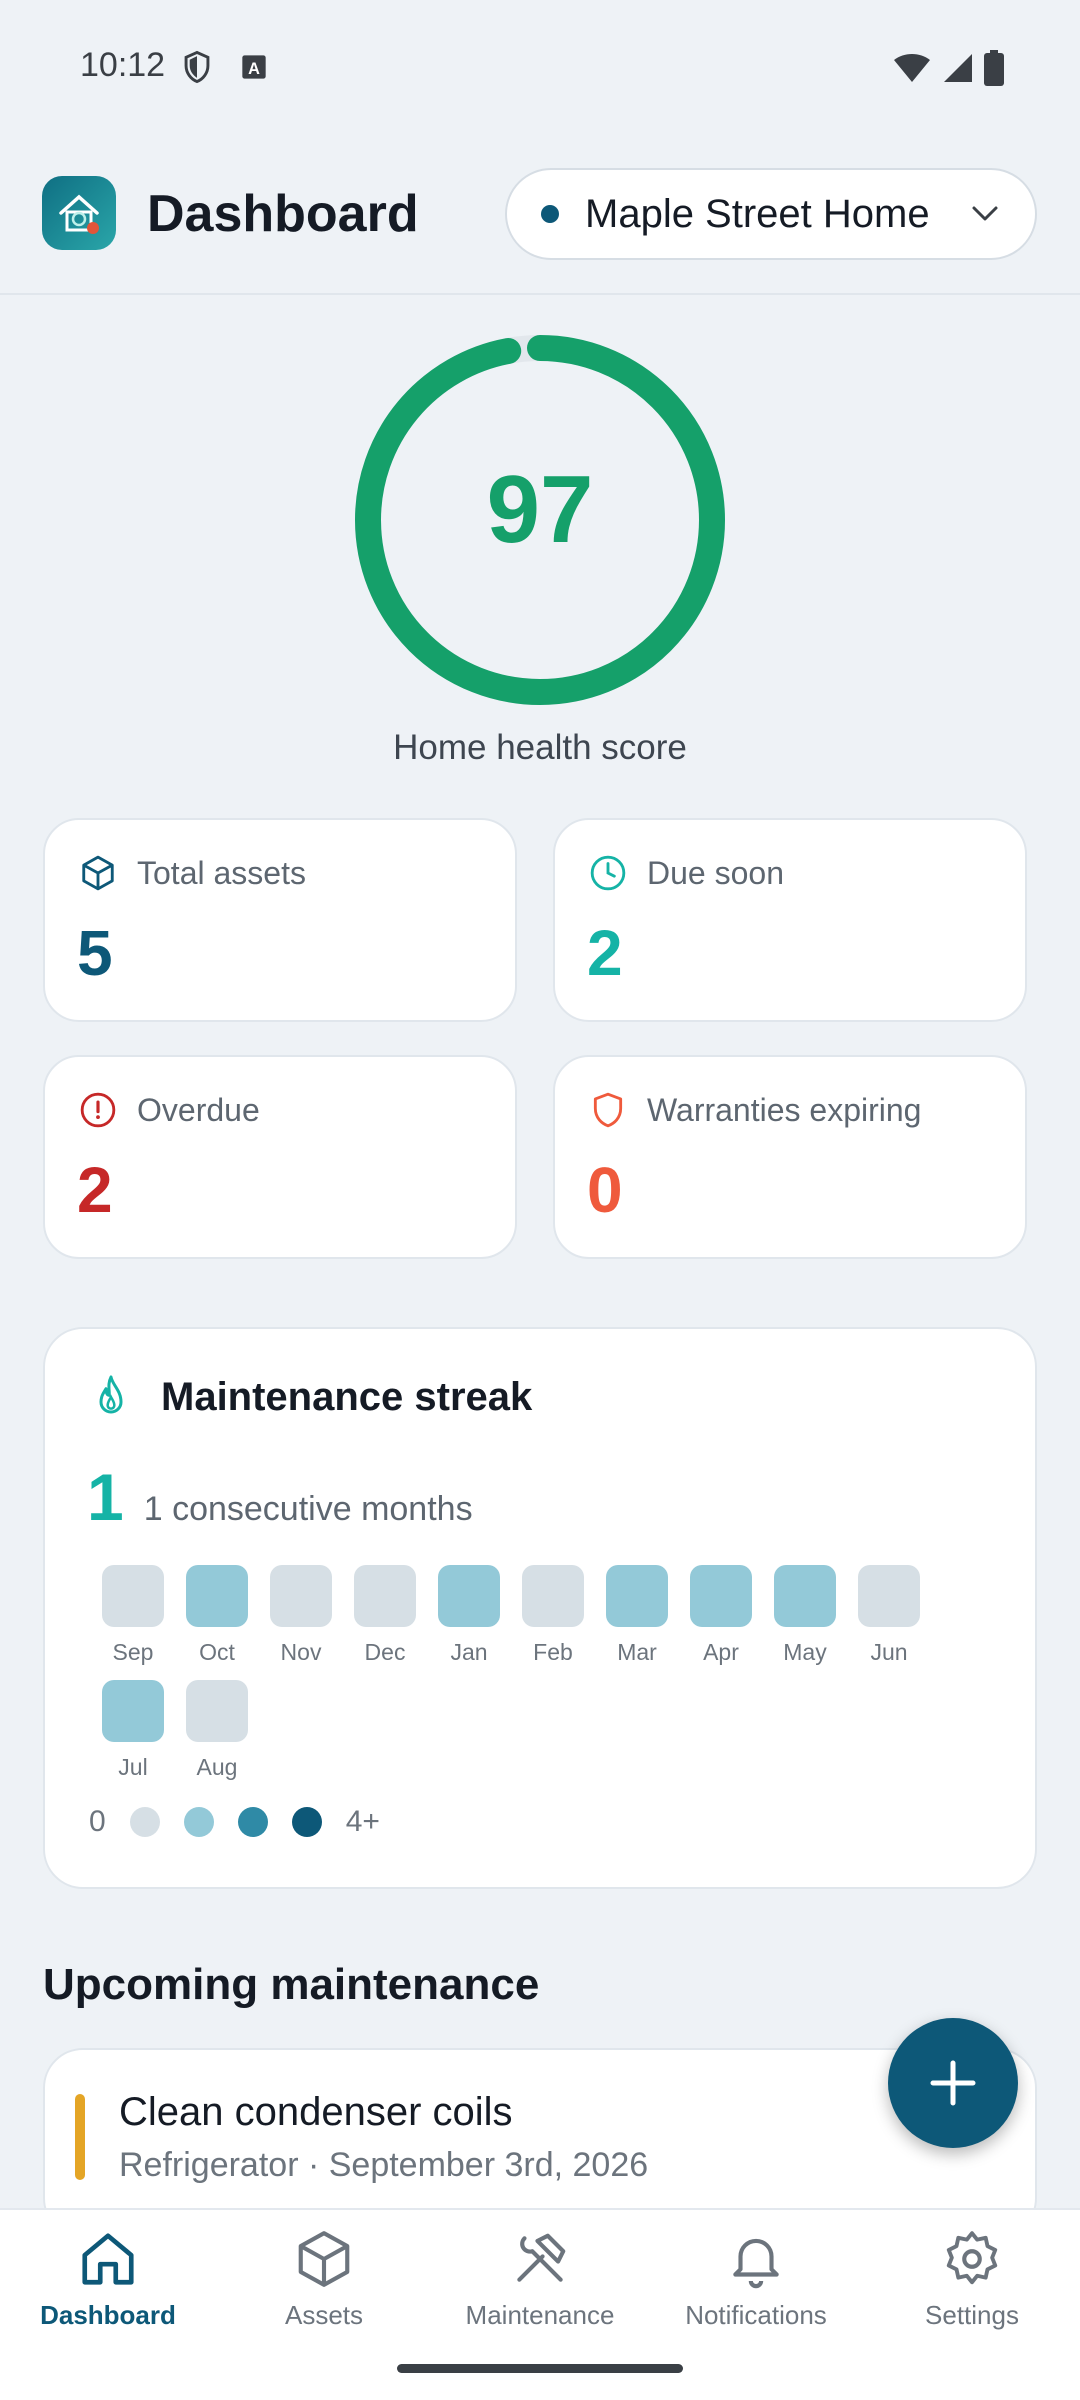  I want to click on legend-max: 4+, so click(362, 1821).